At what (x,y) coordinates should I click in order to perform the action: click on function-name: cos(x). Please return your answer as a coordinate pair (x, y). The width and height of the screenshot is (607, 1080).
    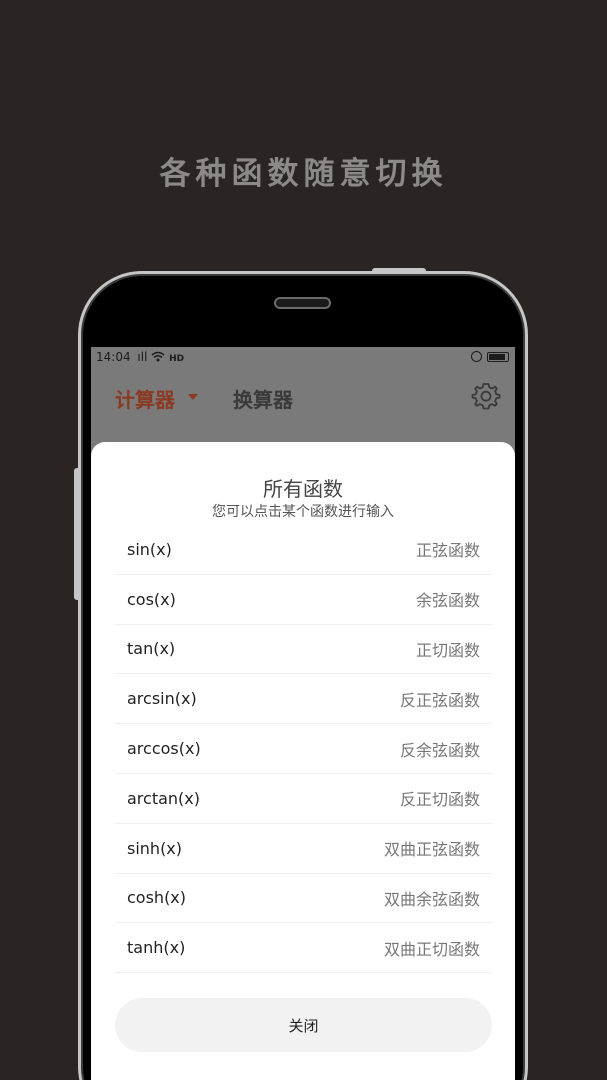
    Looking at the image, I should click on (151, 599).